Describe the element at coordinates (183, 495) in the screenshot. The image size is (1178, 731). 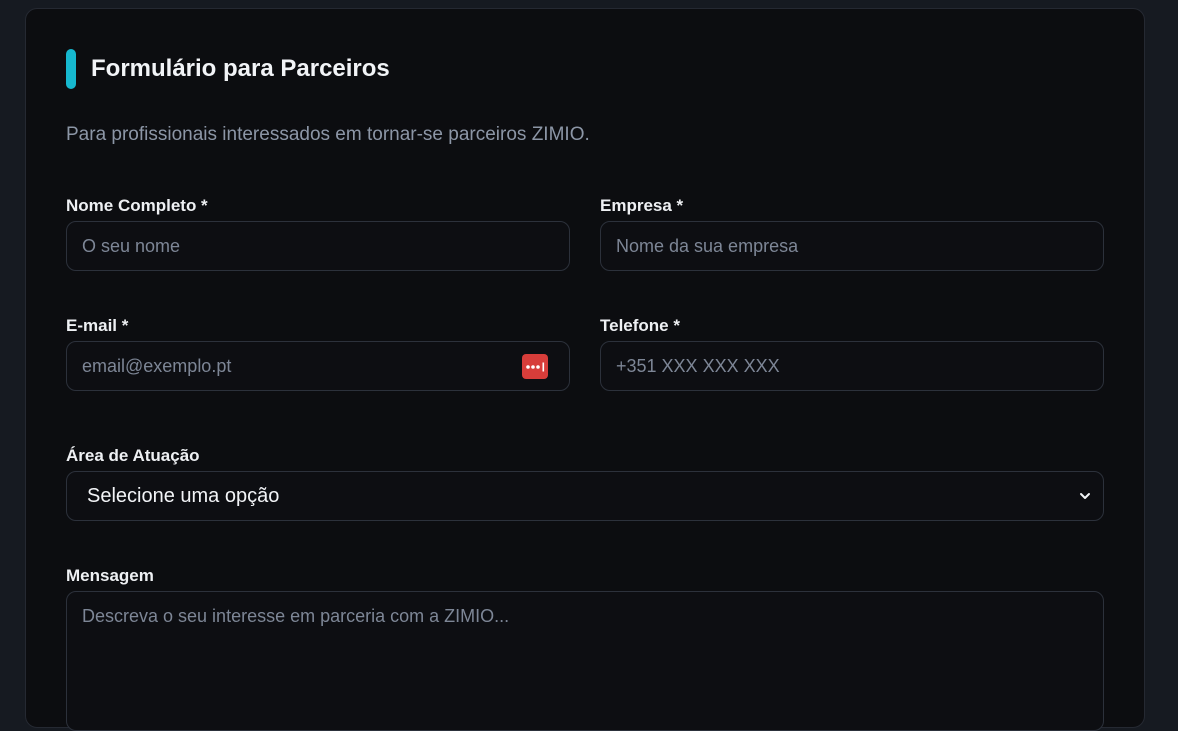
I see `area-selected-value: Selecione uma opção` at that location.